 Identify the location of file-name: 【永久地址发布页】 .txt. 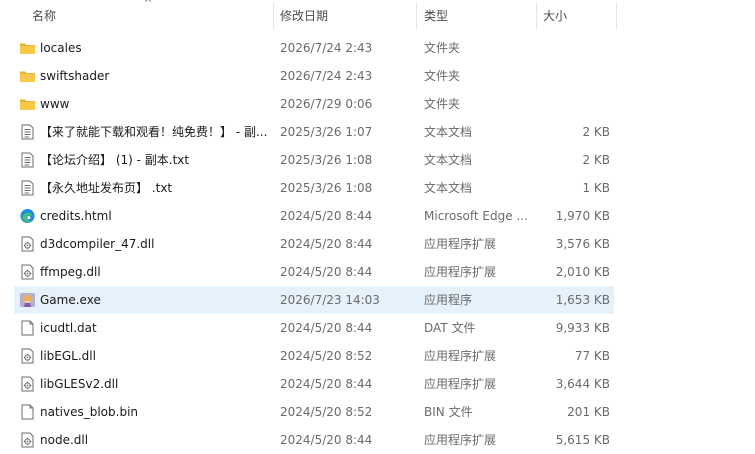
(155, 188).